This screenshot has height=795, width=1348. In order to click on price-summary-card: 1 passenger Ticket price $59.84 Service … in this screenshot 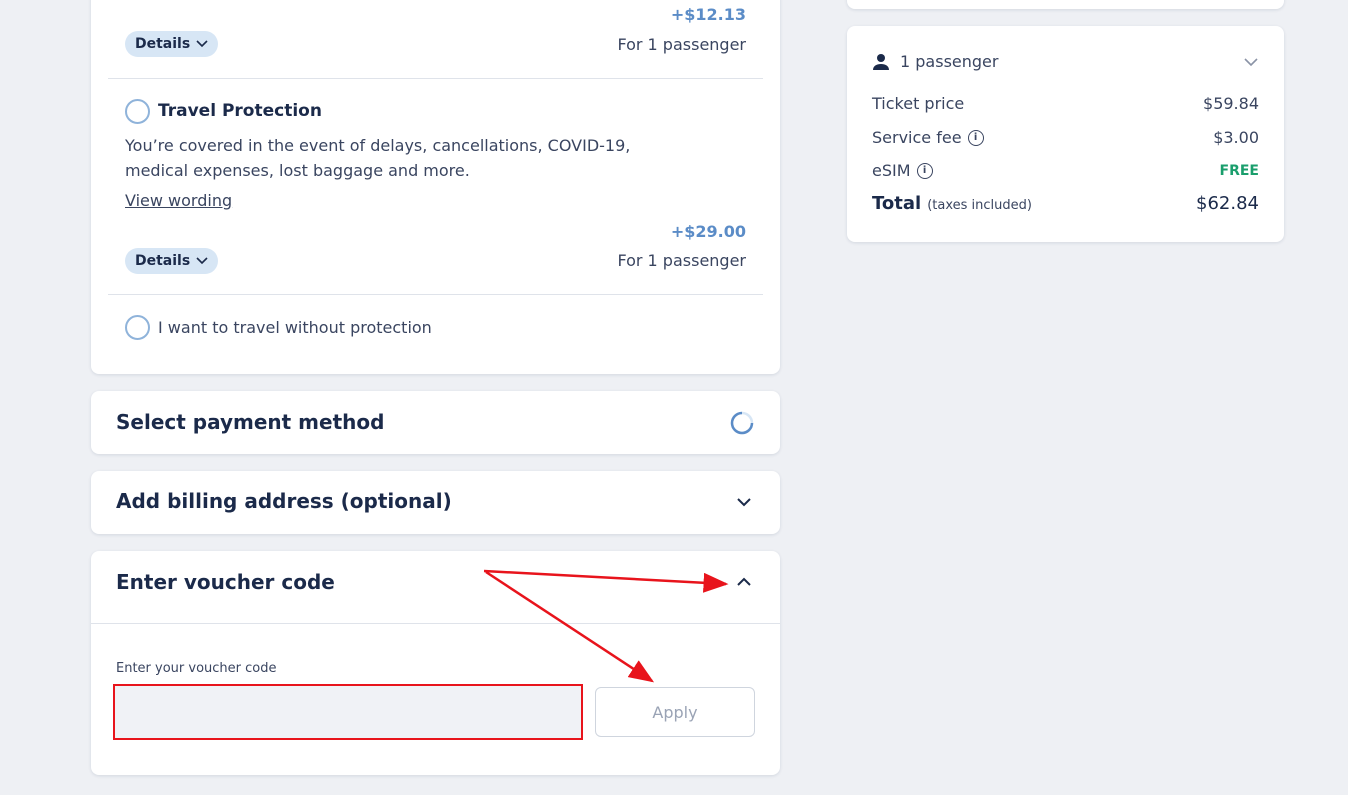, I will do `click(1065, 134)`.